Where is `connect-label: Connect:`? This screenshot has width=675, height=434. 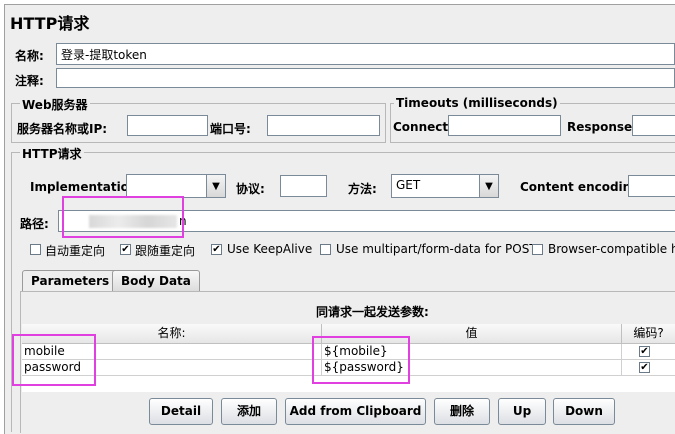
connect-label: Connect: is located at coordinates (423, 127).